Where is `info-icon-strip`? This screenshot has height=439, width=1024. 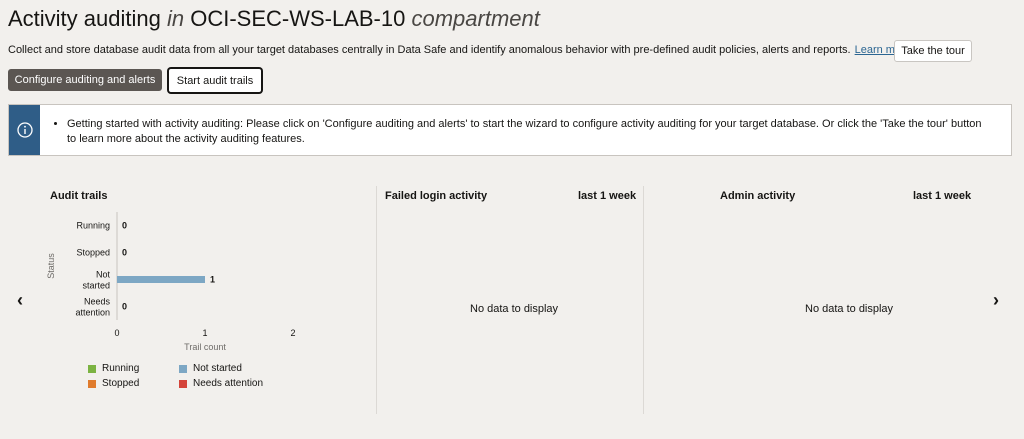
info-icon-strip is located at coordinates (24, 130).